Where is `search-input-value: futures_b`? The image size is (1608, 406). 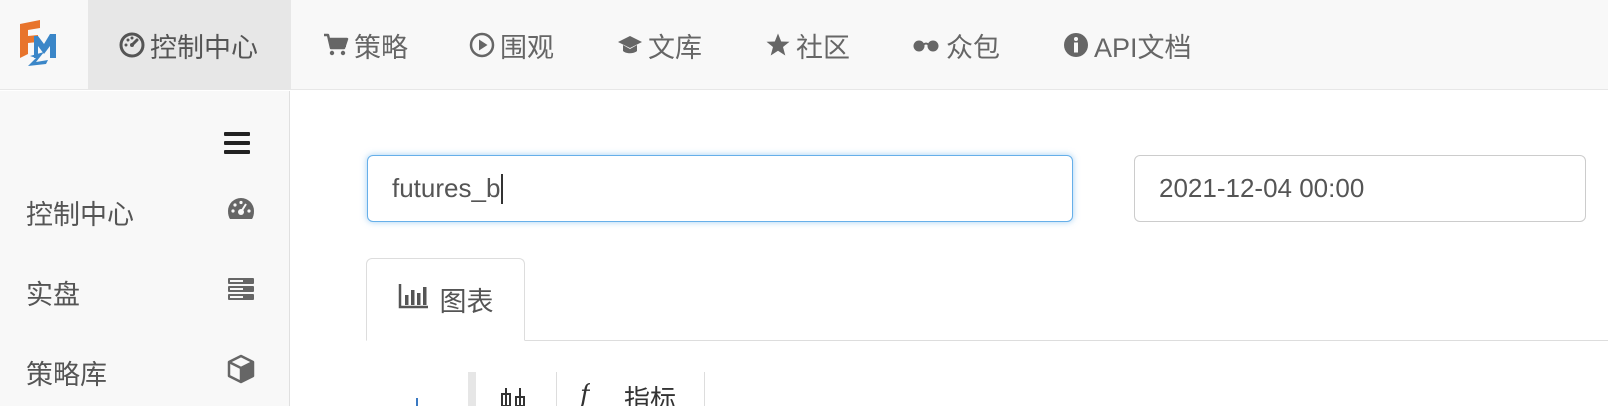 search-input-value: futures_b is located at coordinates (446, 188).